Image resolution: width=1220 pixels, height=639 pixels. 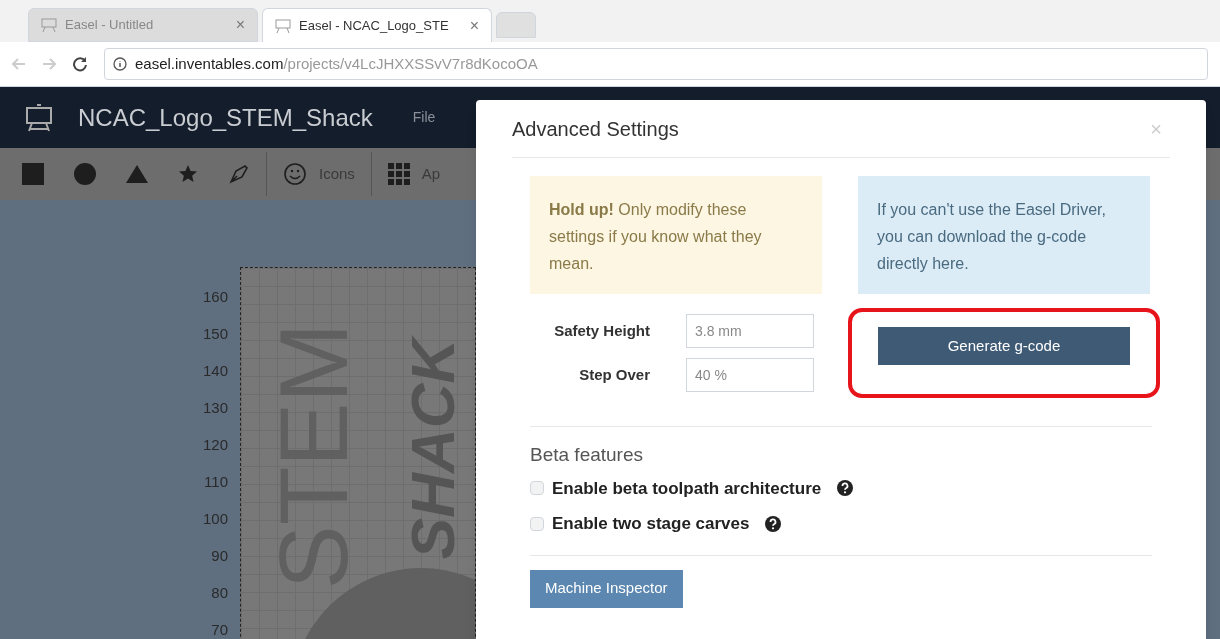 I want to click on info-icon, so click(x=120, y=64).